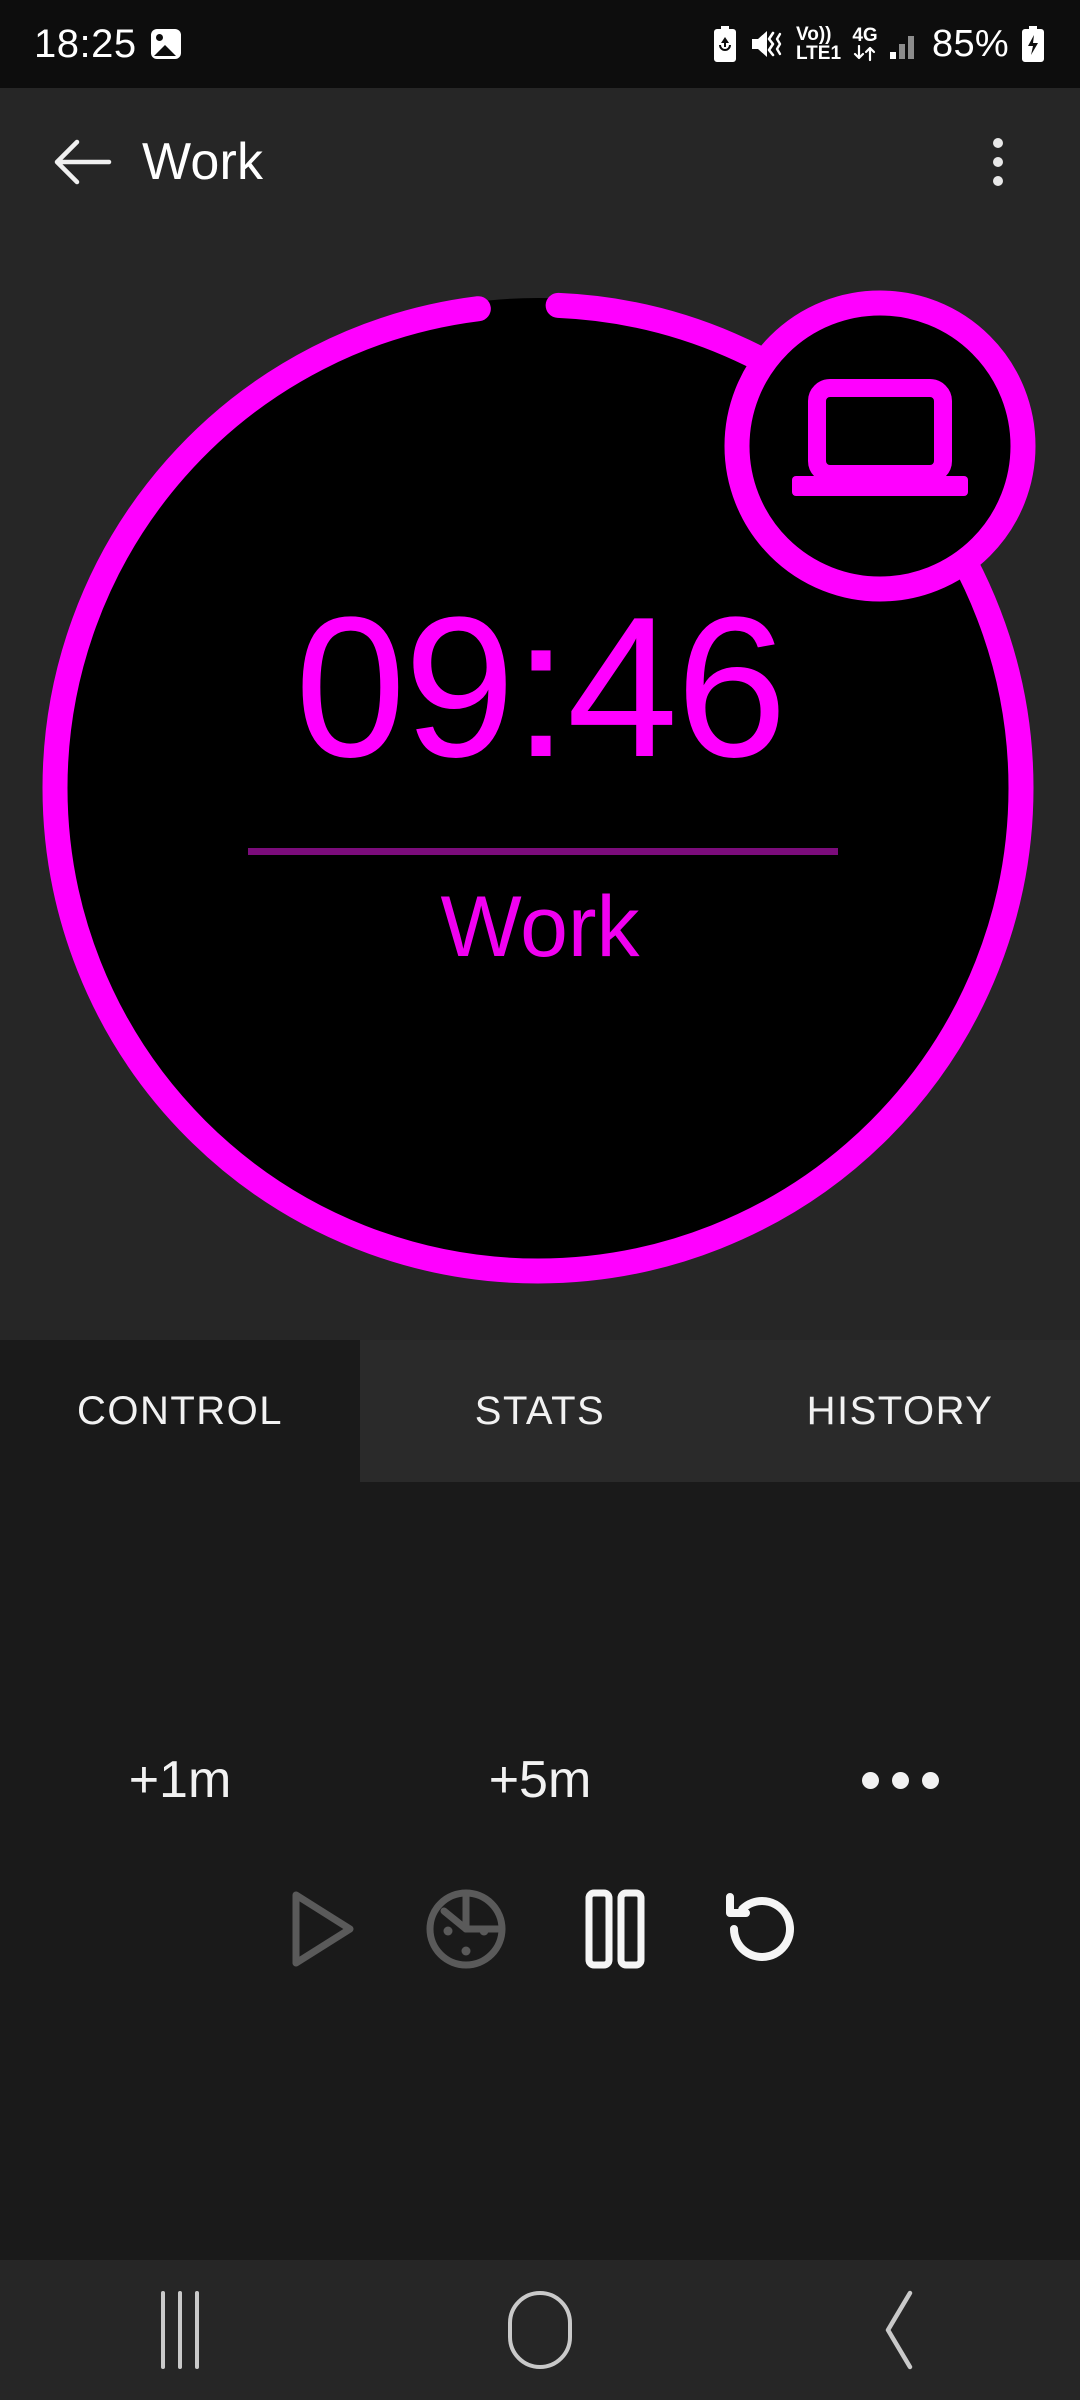 Image resolution: width=1080 pixels, height=2400 pixels. What do you see at coordinates (203, 162) in the screenshot?
I see `page-title: Work` at bounding box center [203, 162].